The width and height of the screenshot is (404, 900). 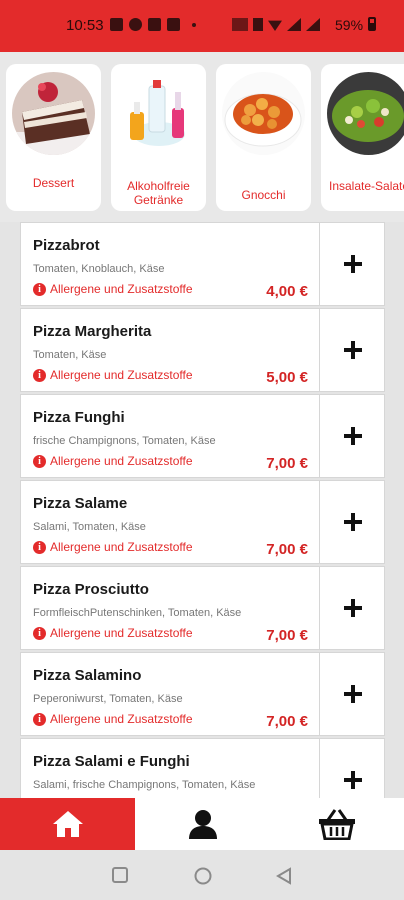 I want to click on category-salads: Insalate-Salate, so click(x=362, y=137).